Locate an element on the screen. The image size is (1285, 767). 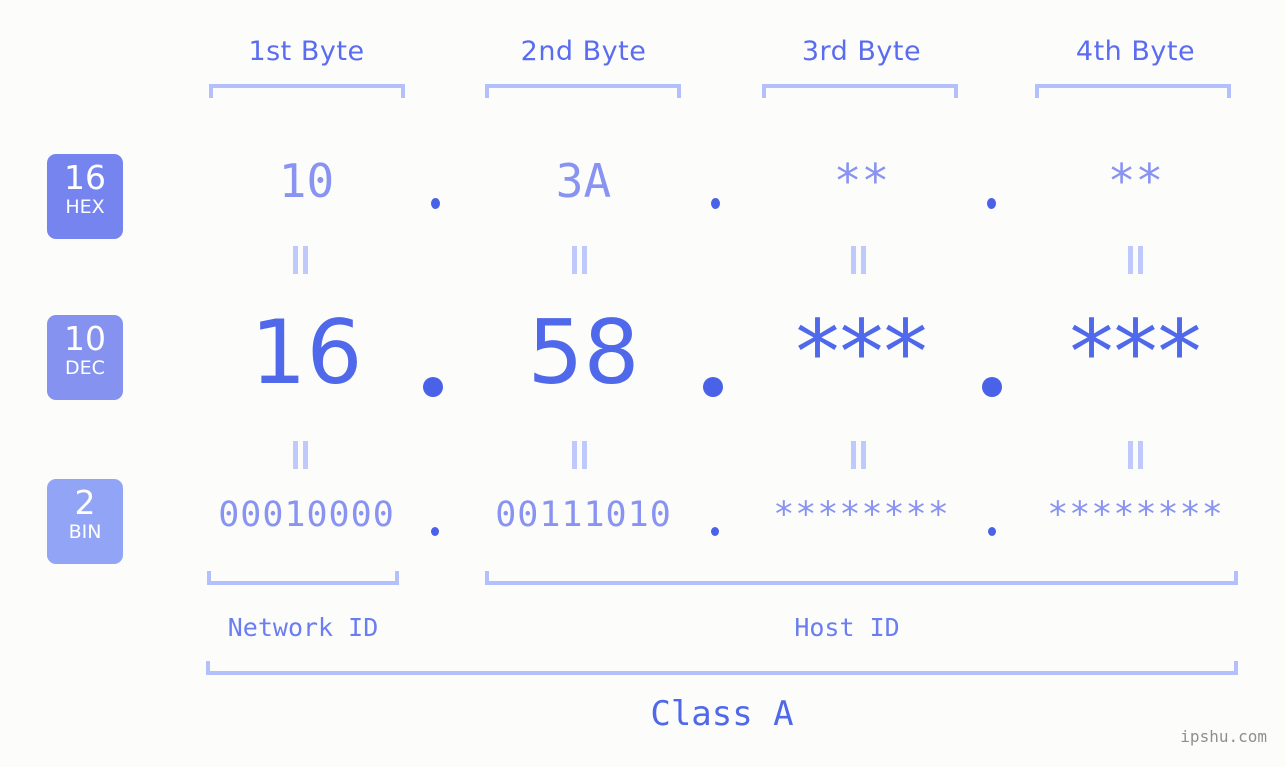
byte-header-2: 2nd Byte is located at coordinates (583, 52).